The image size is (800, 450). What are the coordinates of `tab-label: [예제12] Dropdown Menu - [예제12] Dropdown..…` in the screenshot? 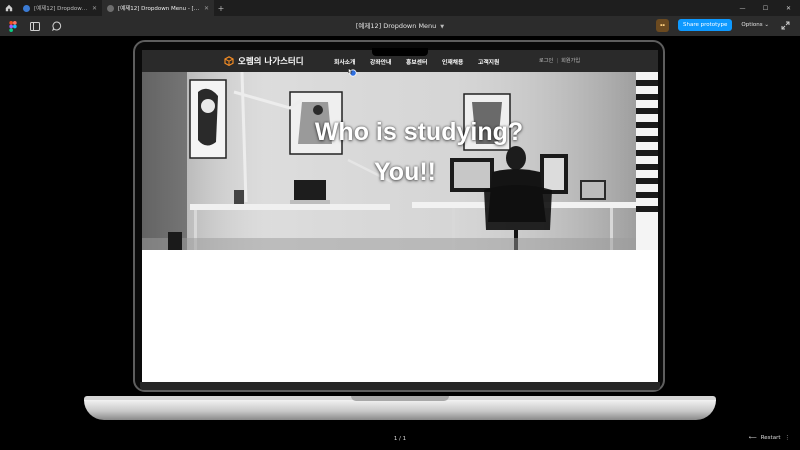 It's located at (159, 9).